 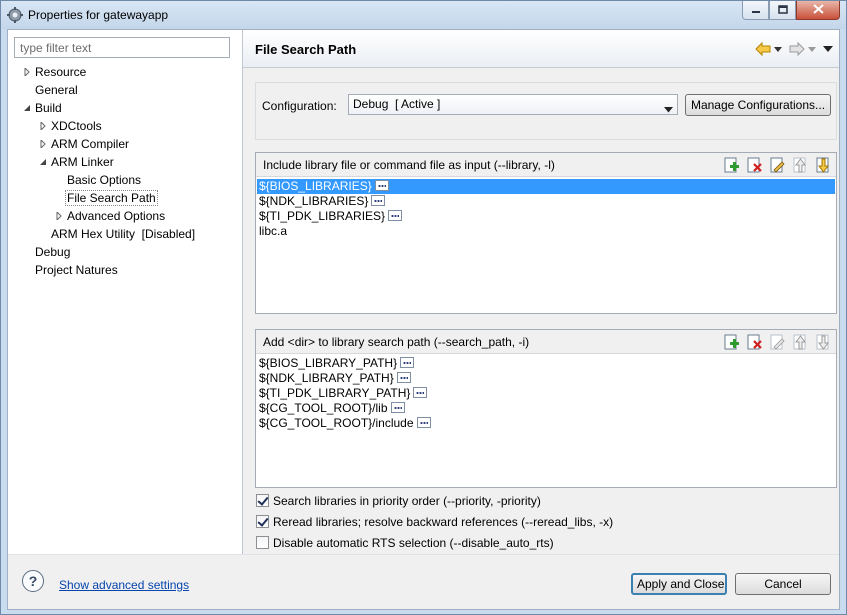 What do you see at coordinates (782, 10) in the screenshot?
I see `maximize-button` at bounding box center [782, 10].